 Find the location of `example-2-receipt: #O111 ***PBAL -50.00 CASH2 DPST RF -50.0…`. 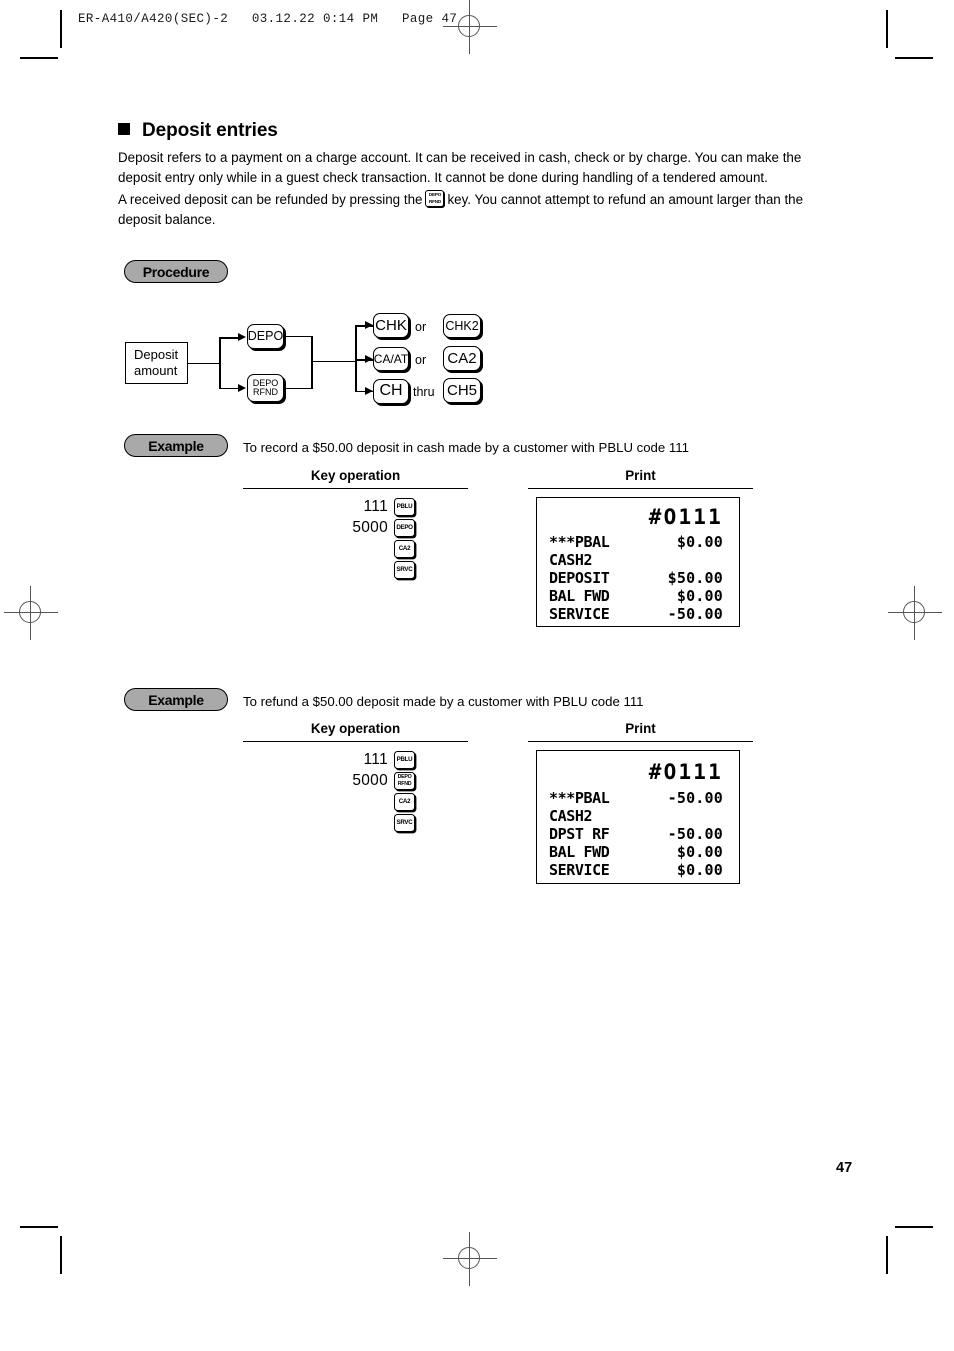

example-2-receipt: #O111 ***PBAL -50.00 CASH2 DPST RF -50.0… is located at coordinates (638, 817).